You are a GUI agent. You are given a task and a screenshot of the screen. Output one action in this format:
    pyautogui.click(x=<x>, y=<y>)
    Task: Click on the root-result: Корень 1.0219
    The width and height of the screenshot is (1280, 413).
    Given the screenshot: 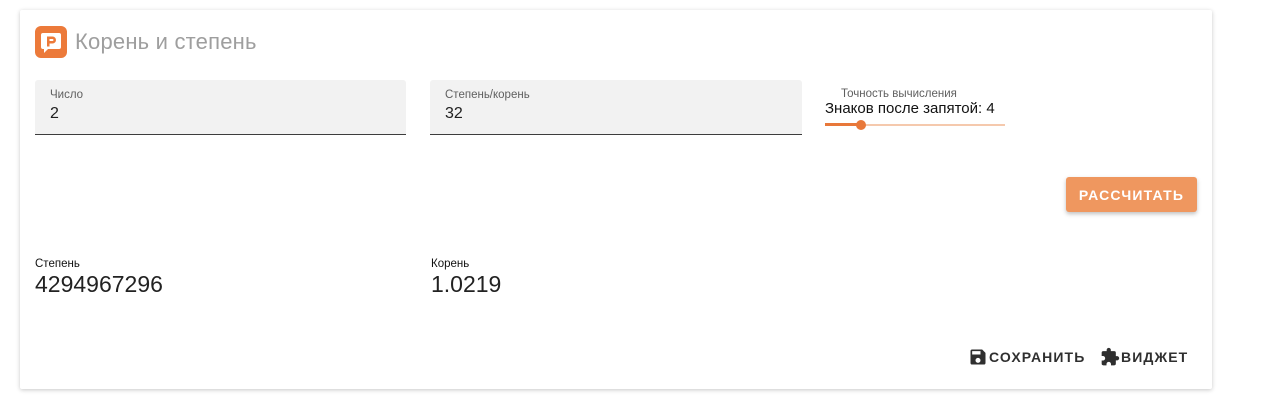 What is the action you would take?
    pyautogui.click(x=466, y=278)
    